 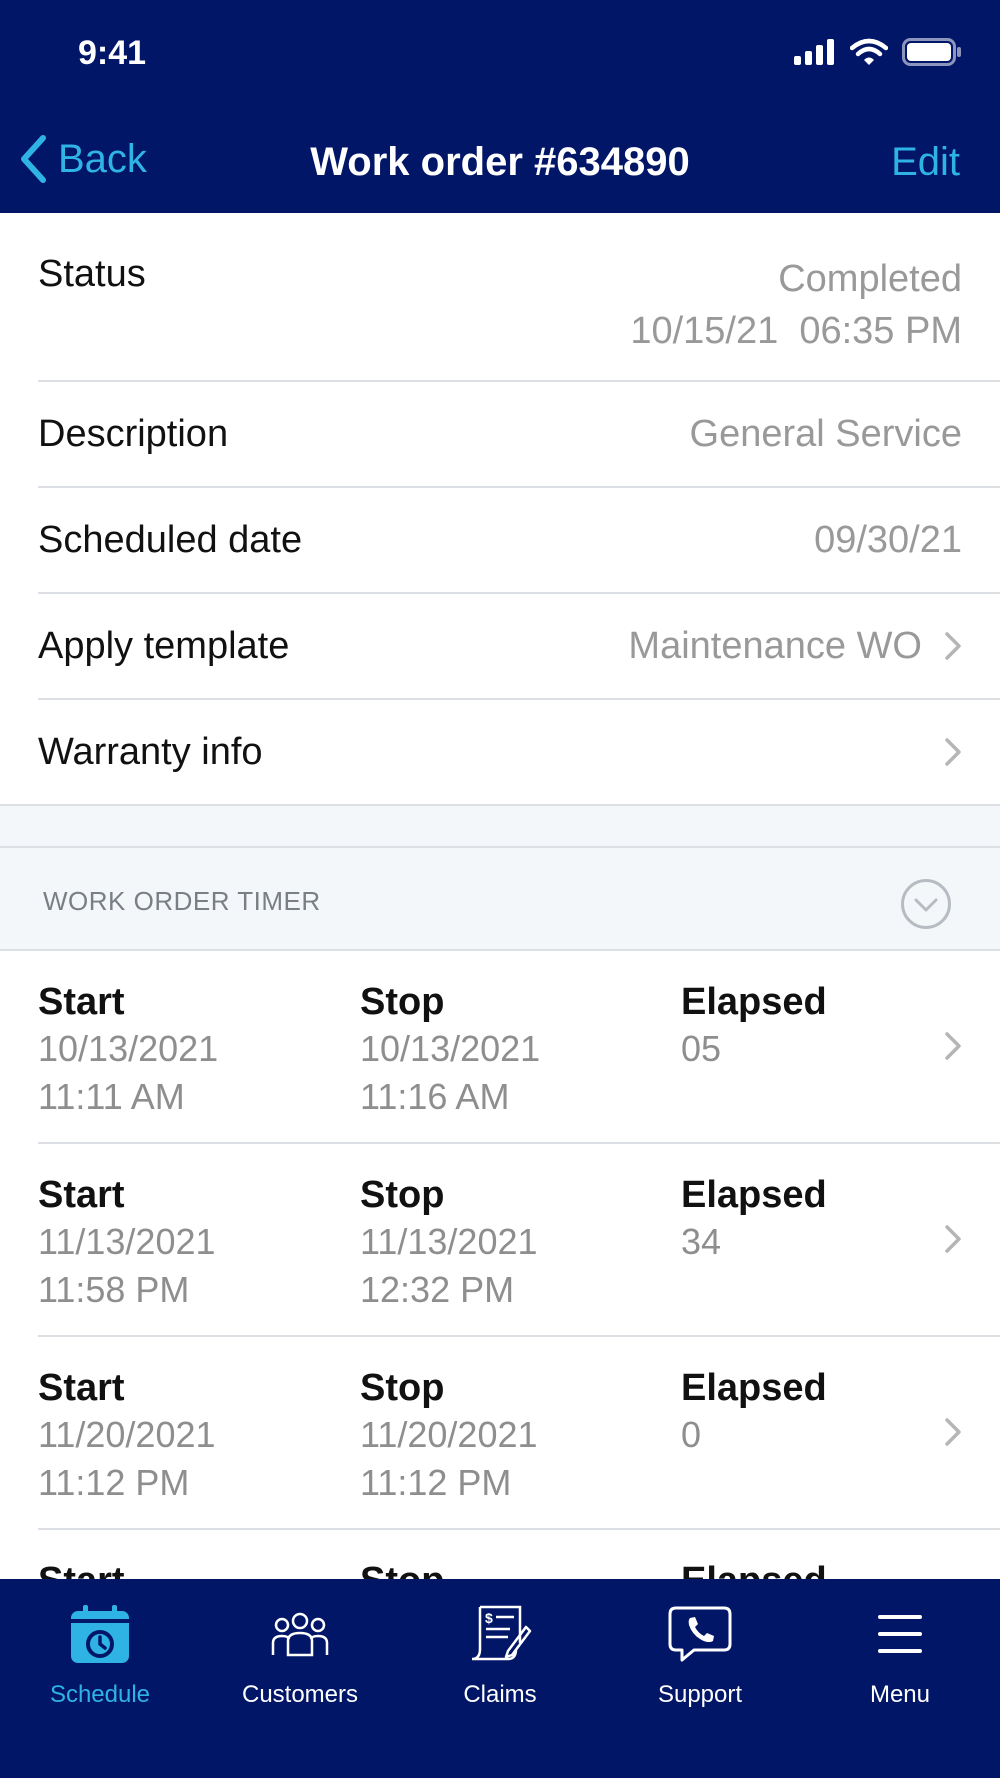 What do you see at coordinates (500, 50) in the screenshot?
I see `status-bar: 9:41` at bounding box center [500, 50].